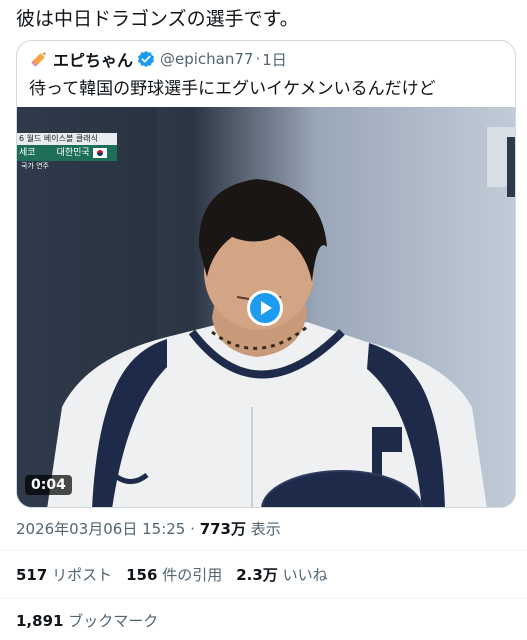  I want to click on overlay-team-left: 세코, so click(27, 153).